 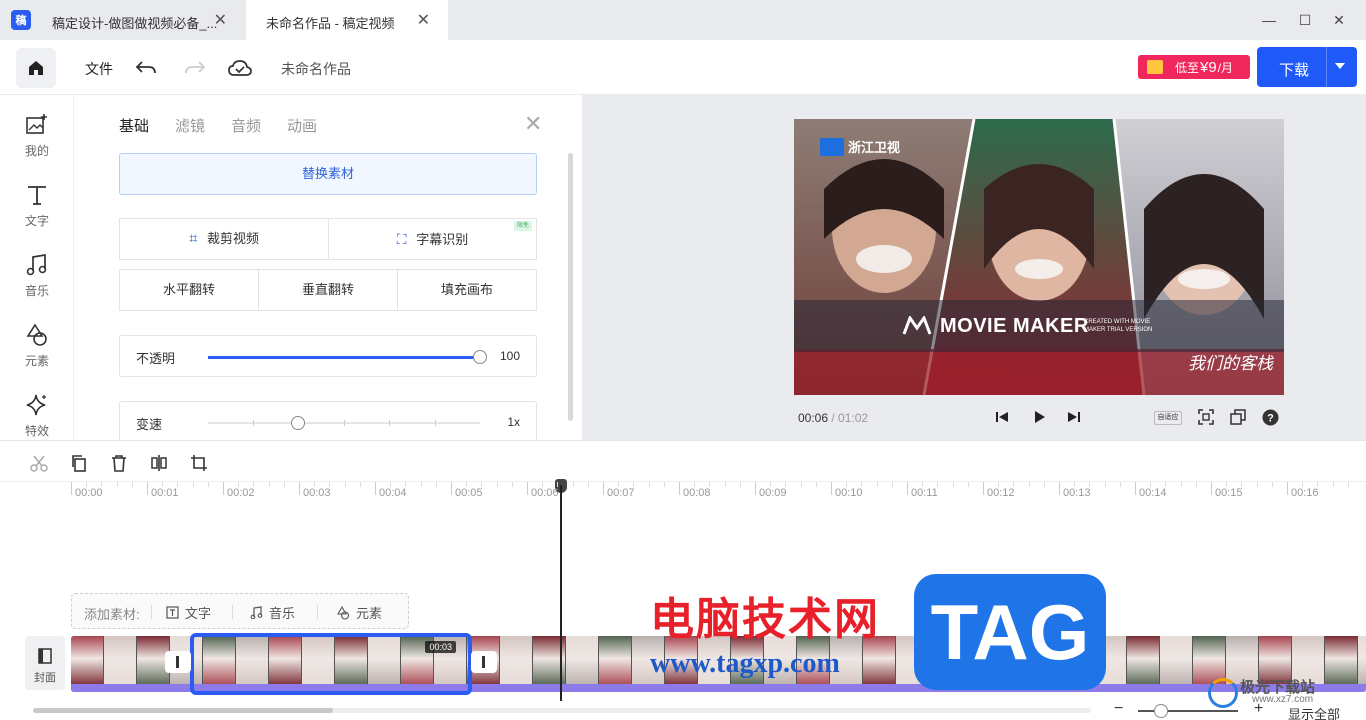 I want to click on home-button, so click(x=36, y=68).